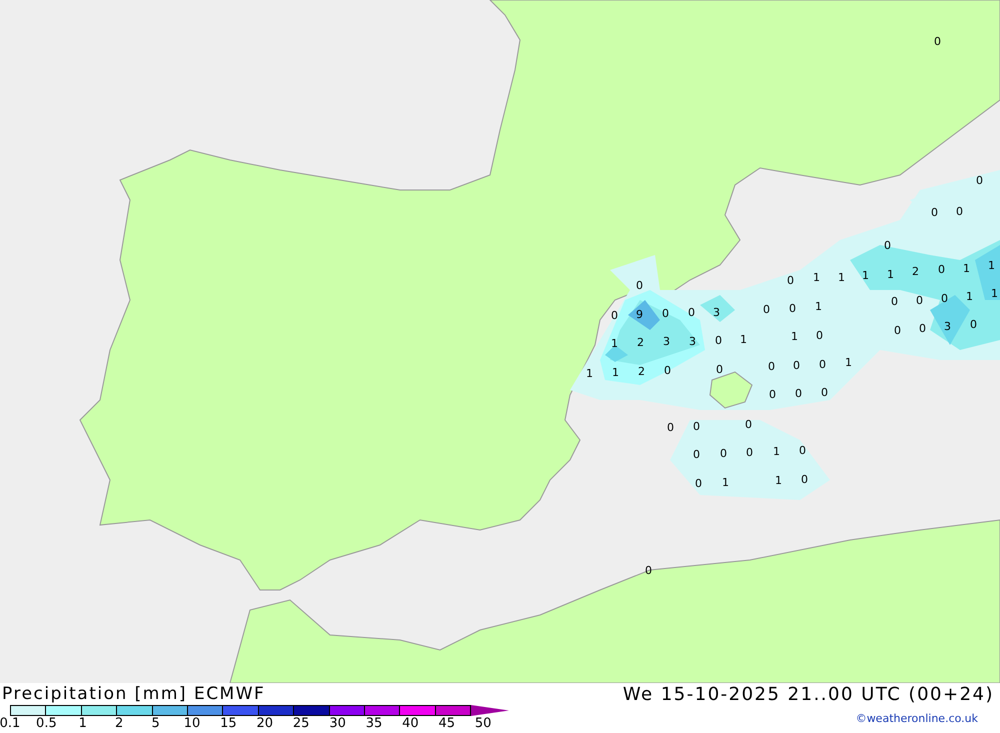  I want to click on legend-tick-label: 30, so click(337, 724).